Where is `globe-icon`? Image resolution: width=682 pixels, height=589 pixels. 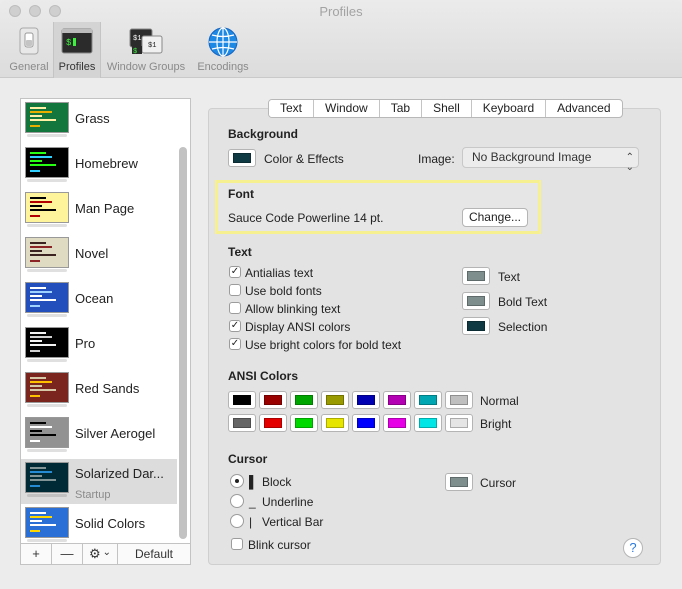 globe-icon is located at coordinates (223, 42).